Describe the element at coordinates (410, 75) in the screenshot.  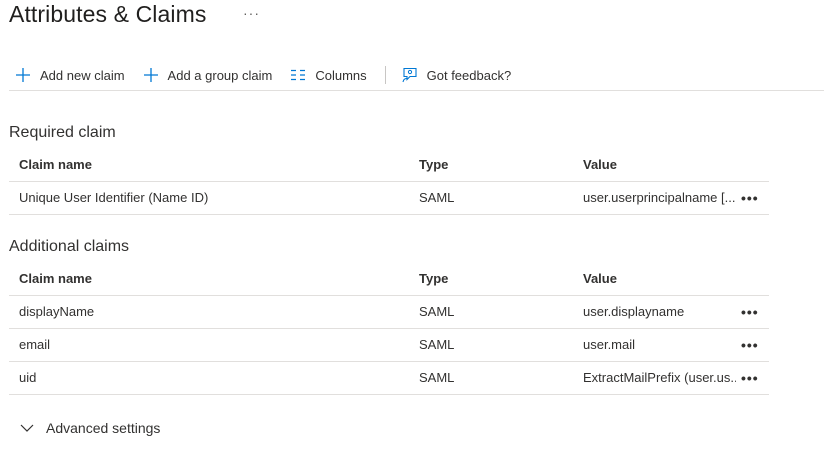
I see `feedback-icon` at that location.